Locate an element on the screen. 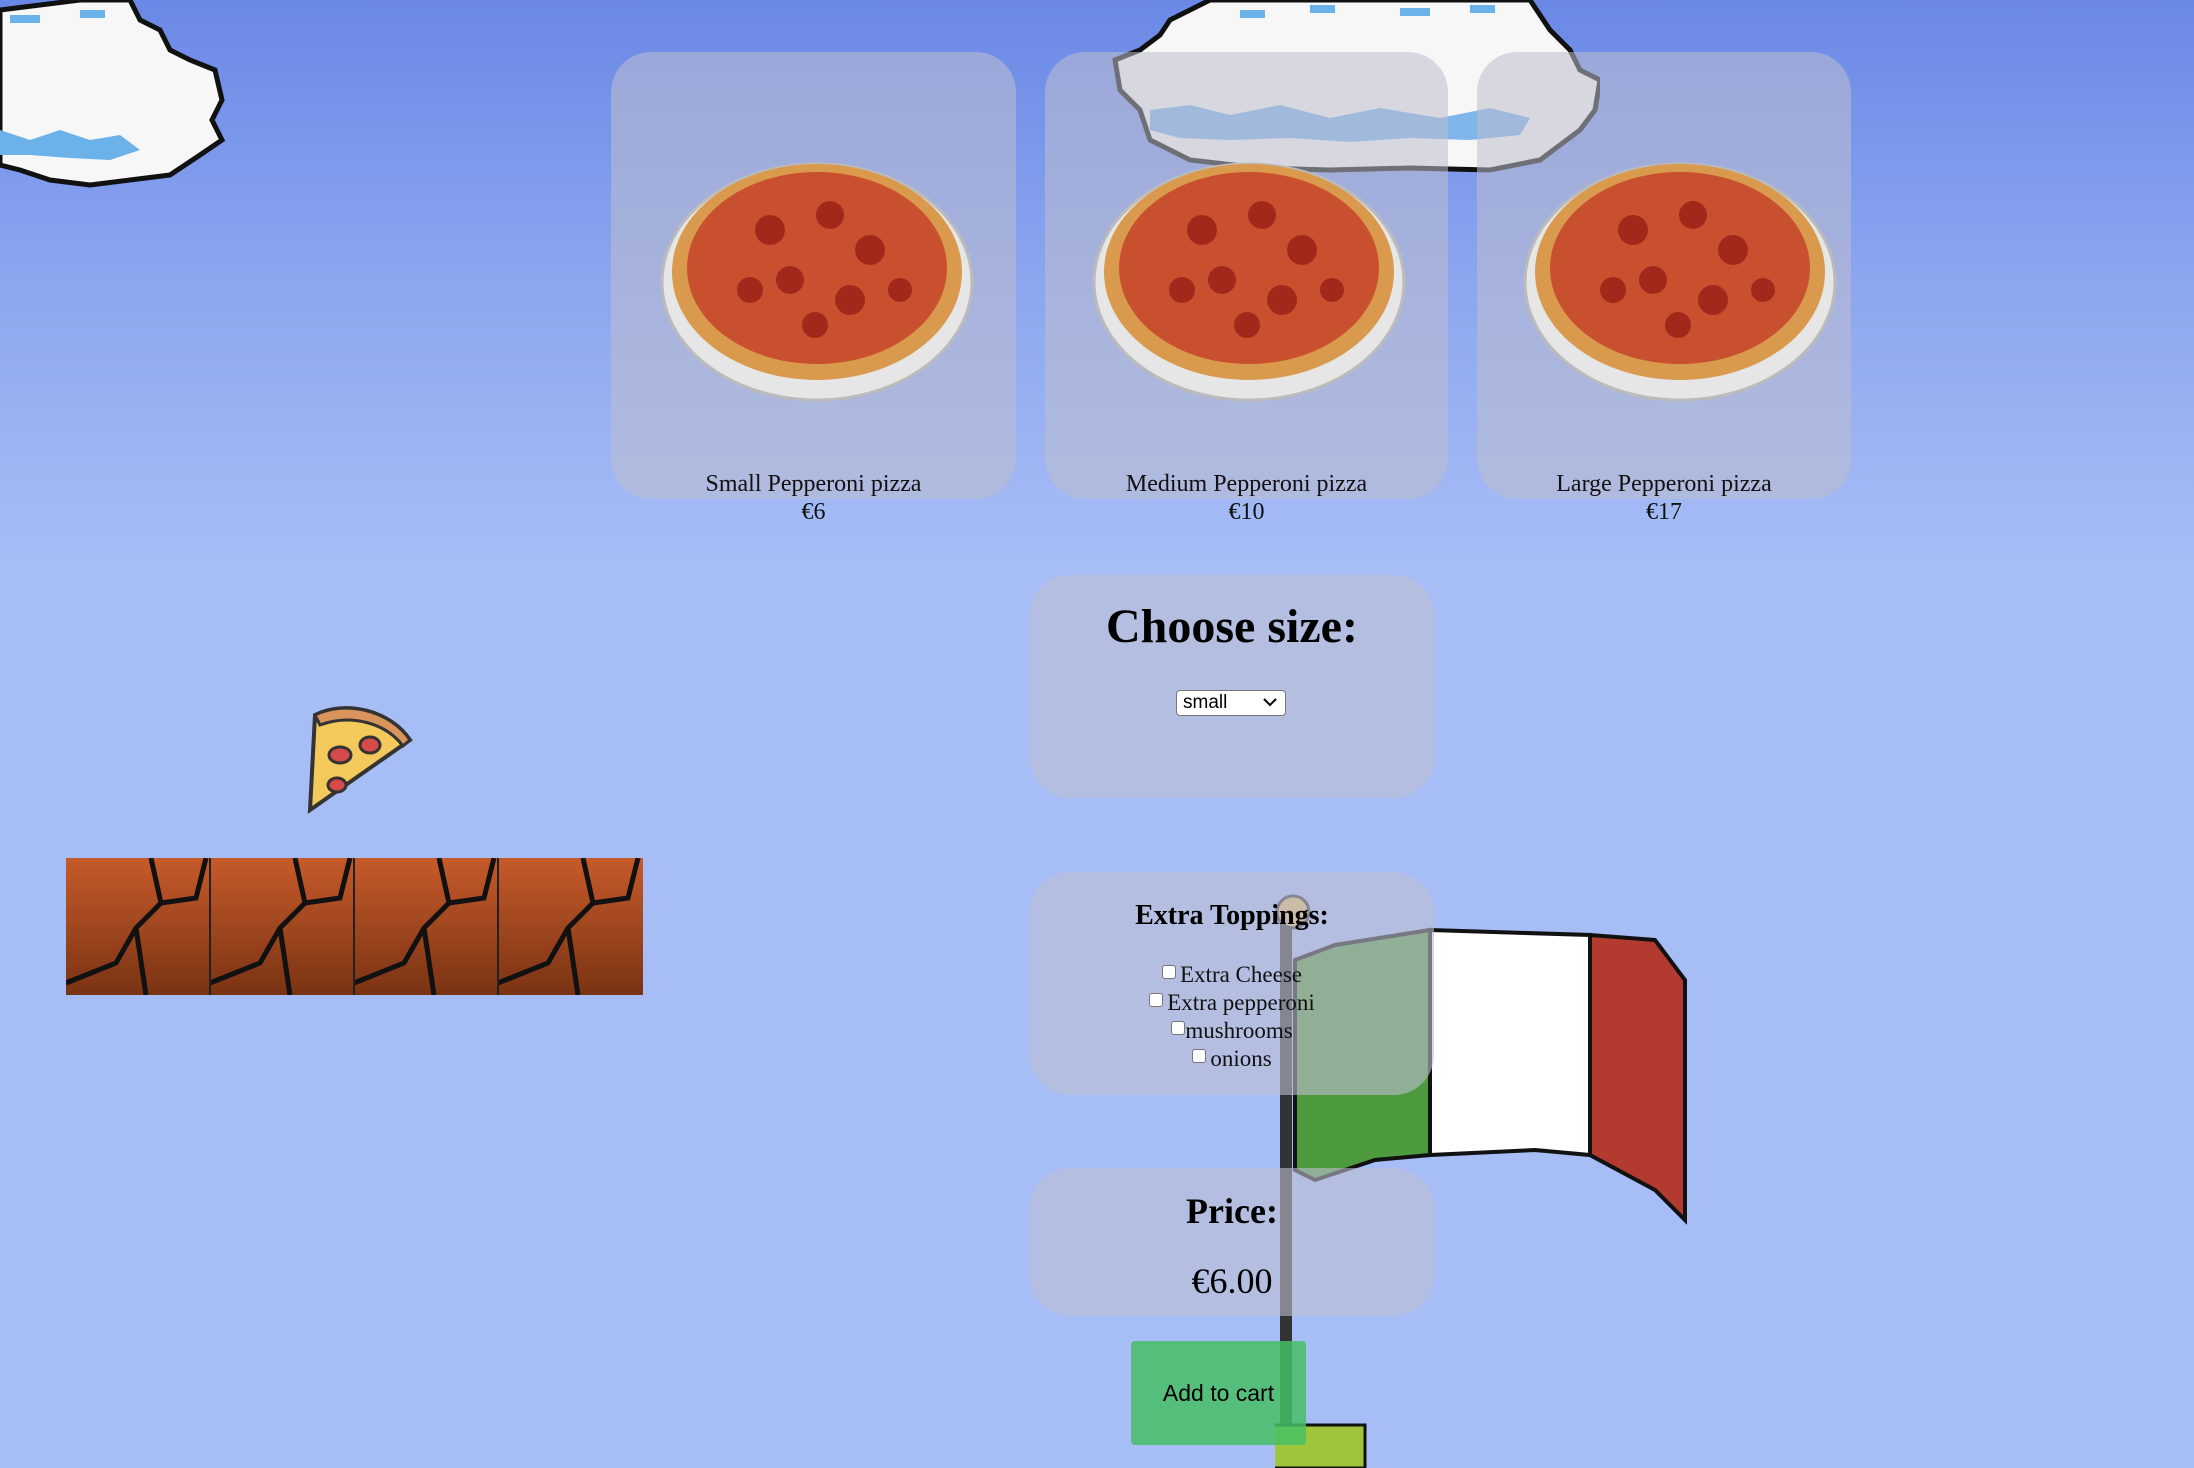  topping-label: Extra pepperoni is located at coordinates (1241, 1002).